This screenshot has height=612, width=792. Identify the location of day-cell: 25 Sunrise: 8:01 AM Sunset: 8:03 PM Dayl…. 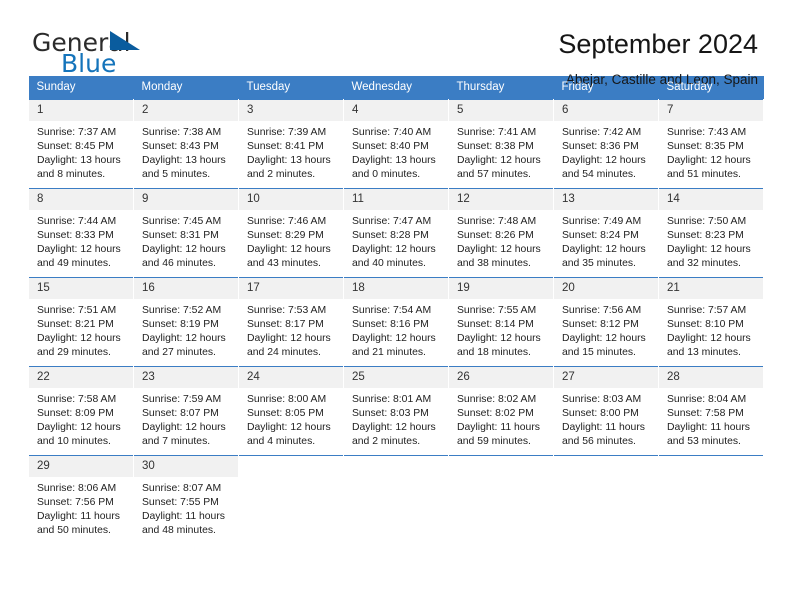
(396, 411).